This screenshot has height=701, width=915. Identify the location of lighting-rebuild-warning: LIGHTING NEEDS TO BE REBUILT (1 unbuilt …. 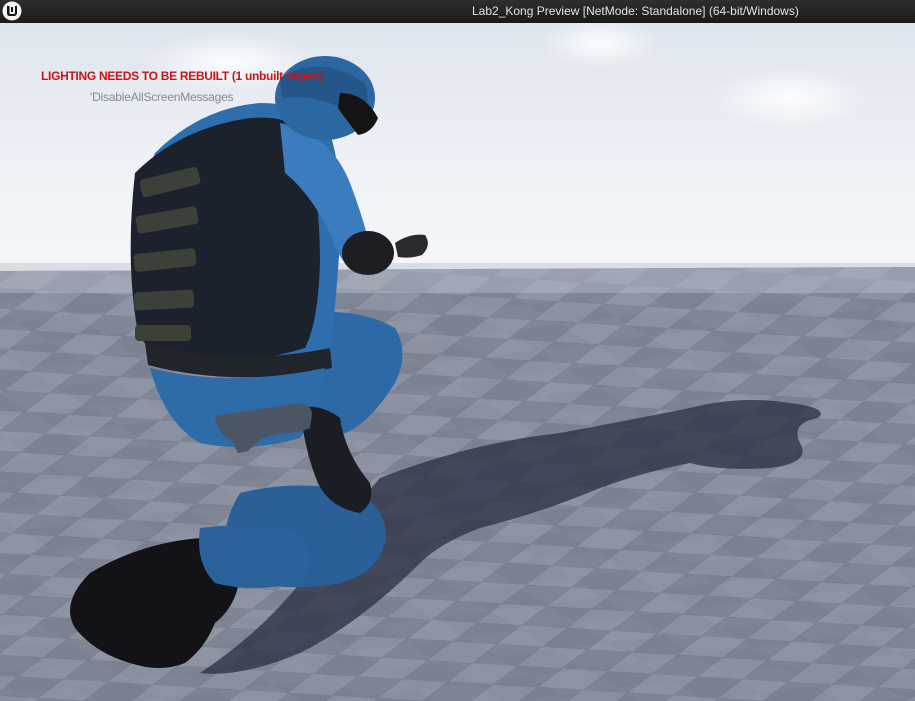
(182, 76).